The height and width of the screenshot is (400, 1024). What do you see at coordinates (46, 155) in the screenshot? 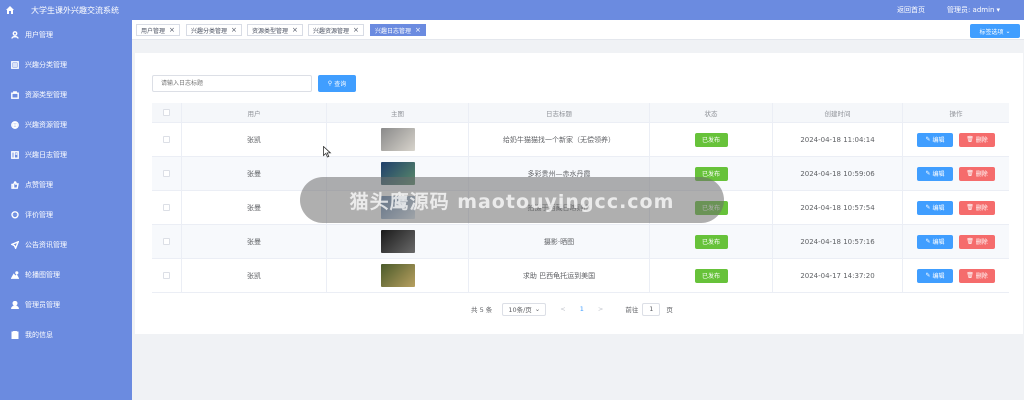
I see `sidebar-item-label: 兴趣日志管理` at bounding box center [46, 155].